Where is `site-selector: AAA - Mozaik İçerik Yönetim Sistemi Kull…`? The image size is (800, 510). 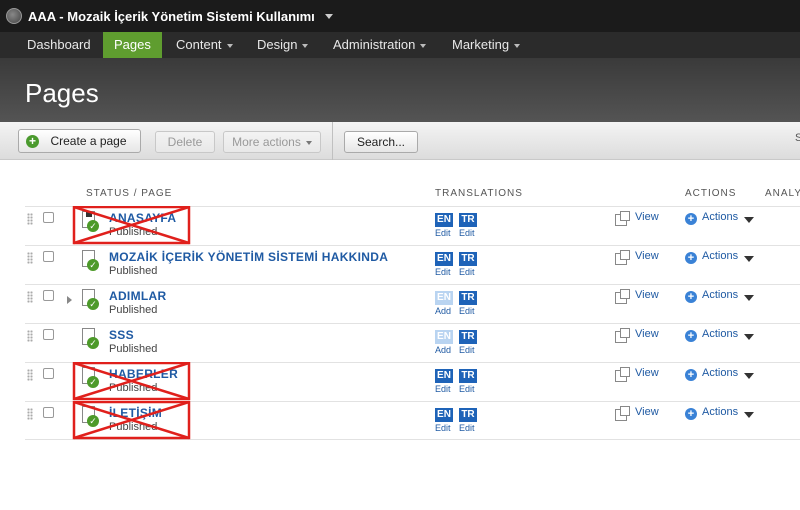 site-selector: AAA - Mozaik İçerik Yönetim Sistemi Kull… is located at coordinates (169, 16).